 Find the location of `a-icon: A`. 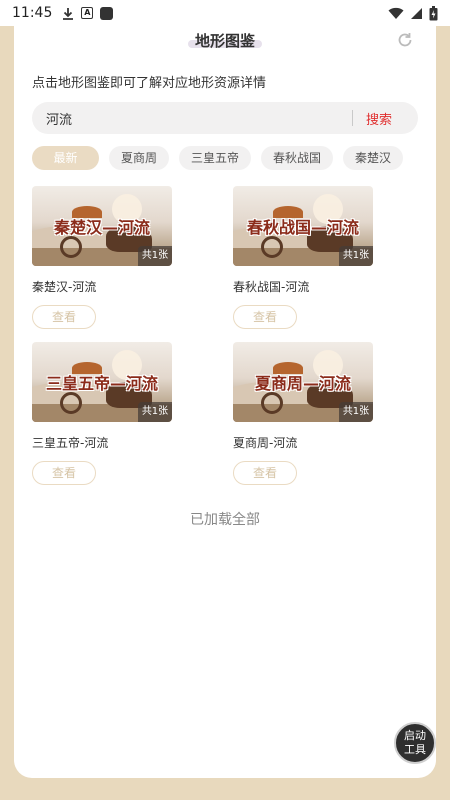

a-icon: A is located at coordinates (87, 13).